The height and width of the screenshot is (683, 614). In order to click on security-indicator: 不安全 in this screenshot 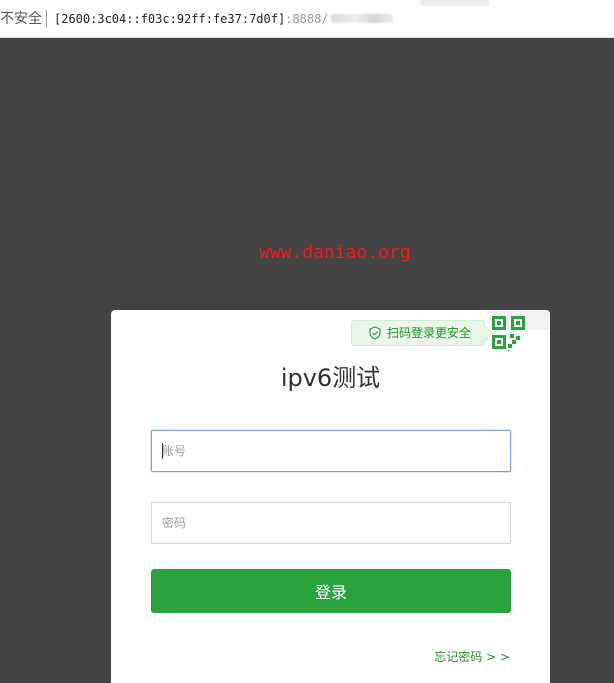, I will do `click(21, 19)`.